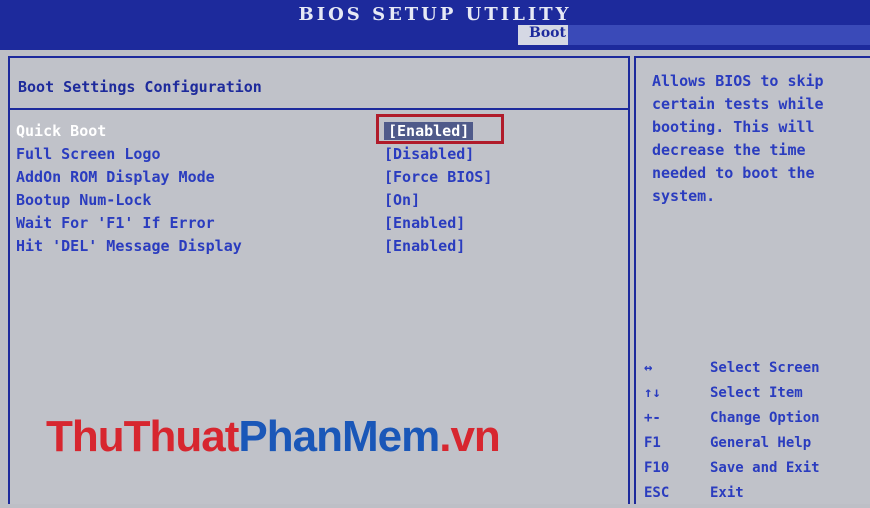  I want to click on help-line: needed to boot the, so click(733, 173).